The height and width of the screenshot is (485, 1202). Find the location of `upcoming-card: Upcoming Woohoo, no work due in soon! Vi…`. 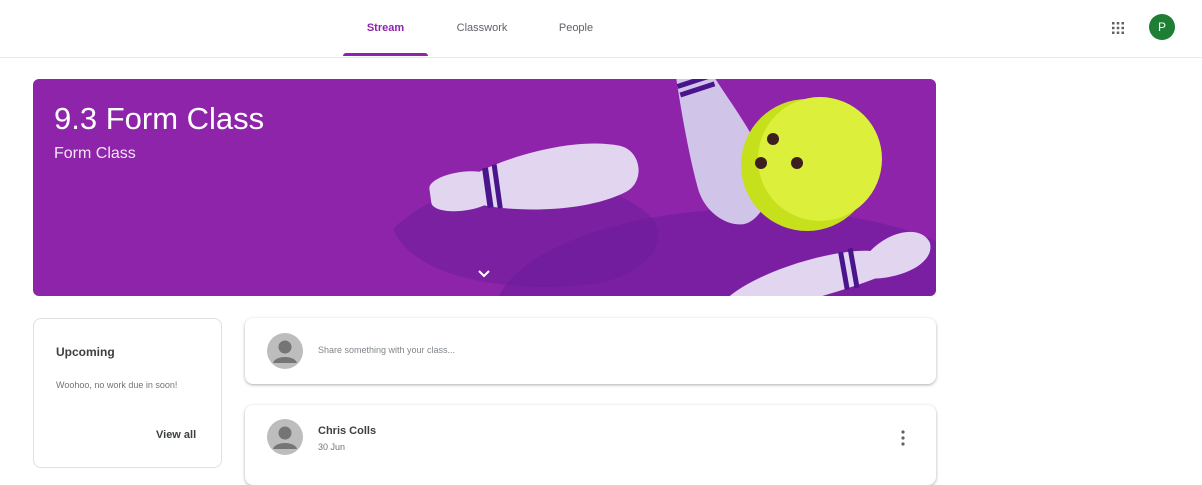

upcoming-card: Upcoming Woohoo, no work due in soon! Vi… is located at coordinates (127, 393).